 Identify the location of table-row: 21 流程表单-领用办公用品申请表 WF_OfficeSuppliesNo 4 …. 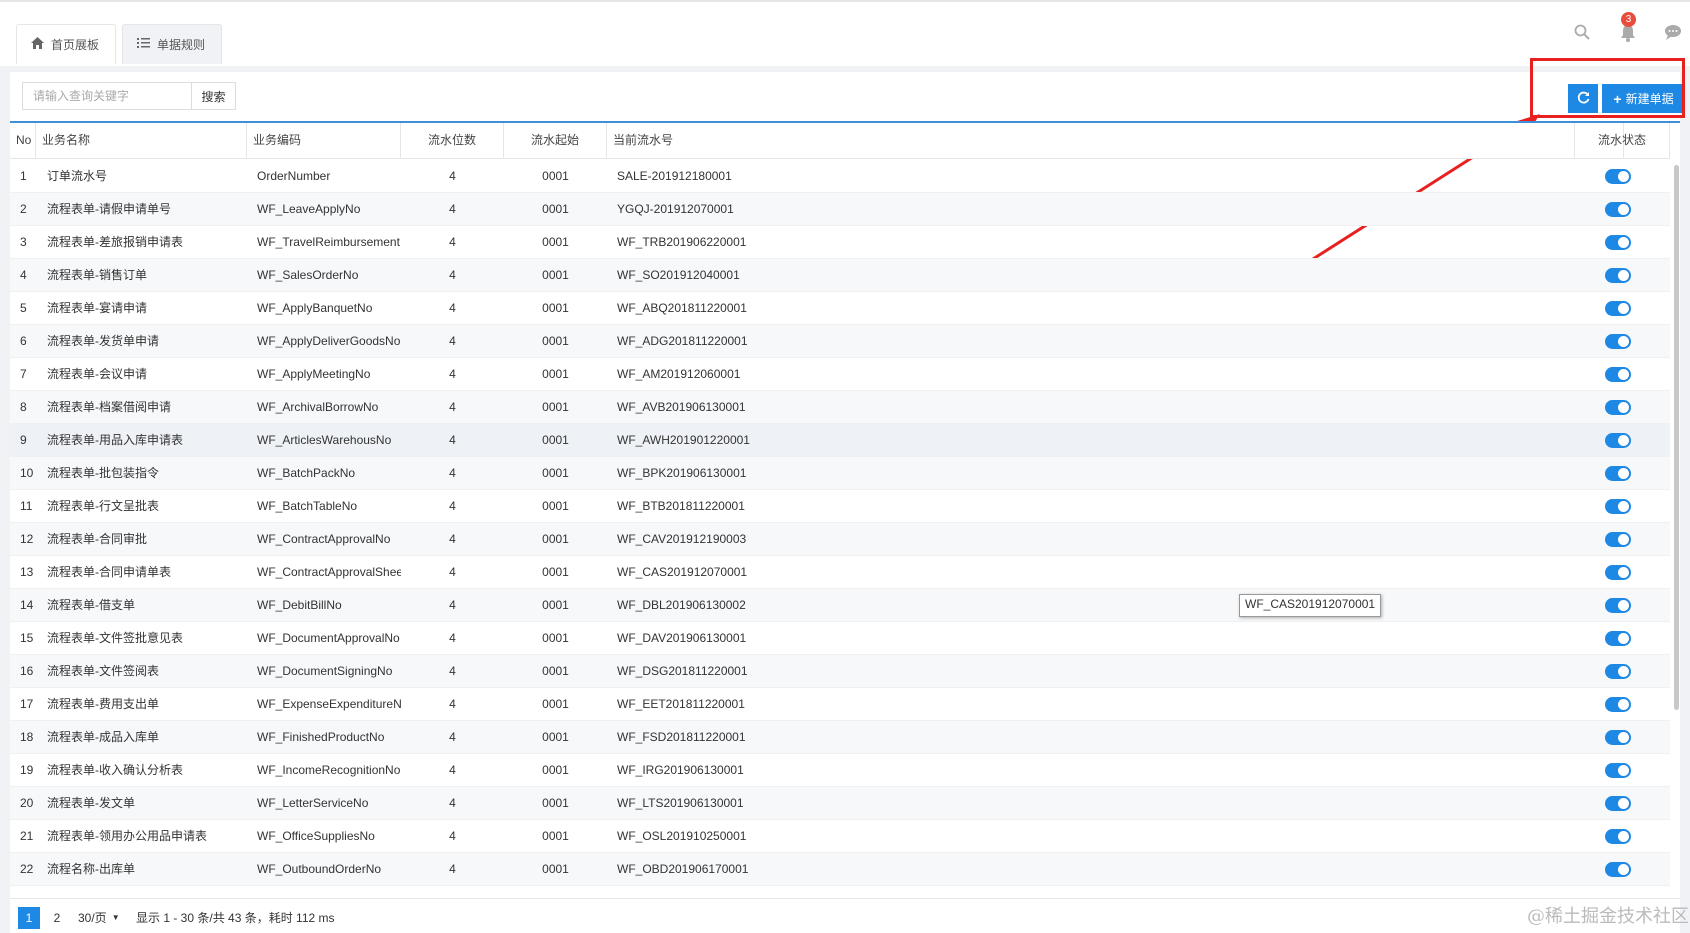
(840, 836).